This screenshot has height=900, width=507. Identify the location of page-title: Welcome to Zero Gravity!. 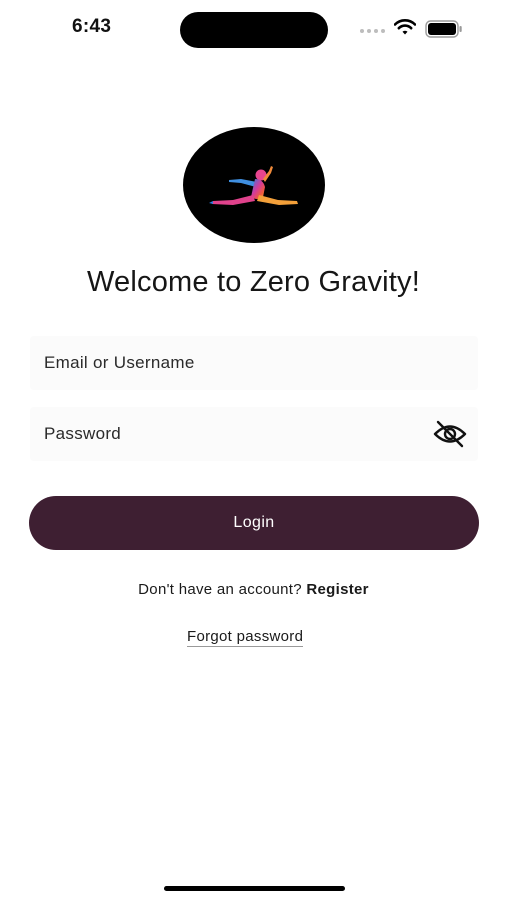
(253, 282).